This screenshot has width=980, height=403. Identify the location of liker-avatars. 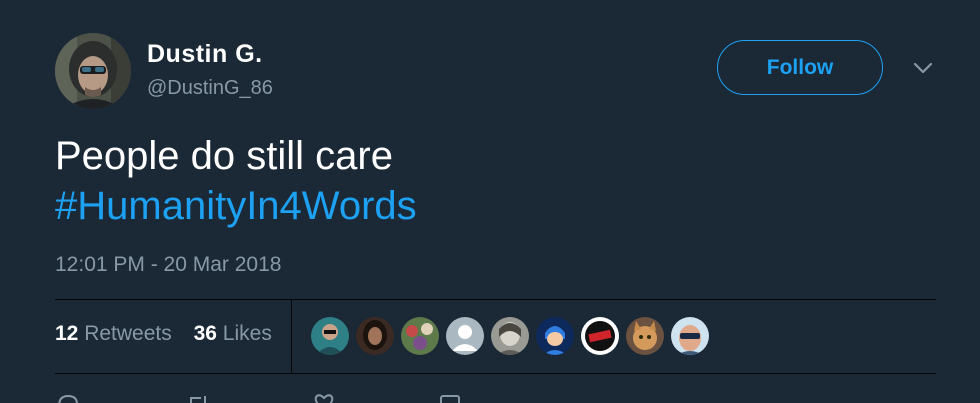
(513, 336).